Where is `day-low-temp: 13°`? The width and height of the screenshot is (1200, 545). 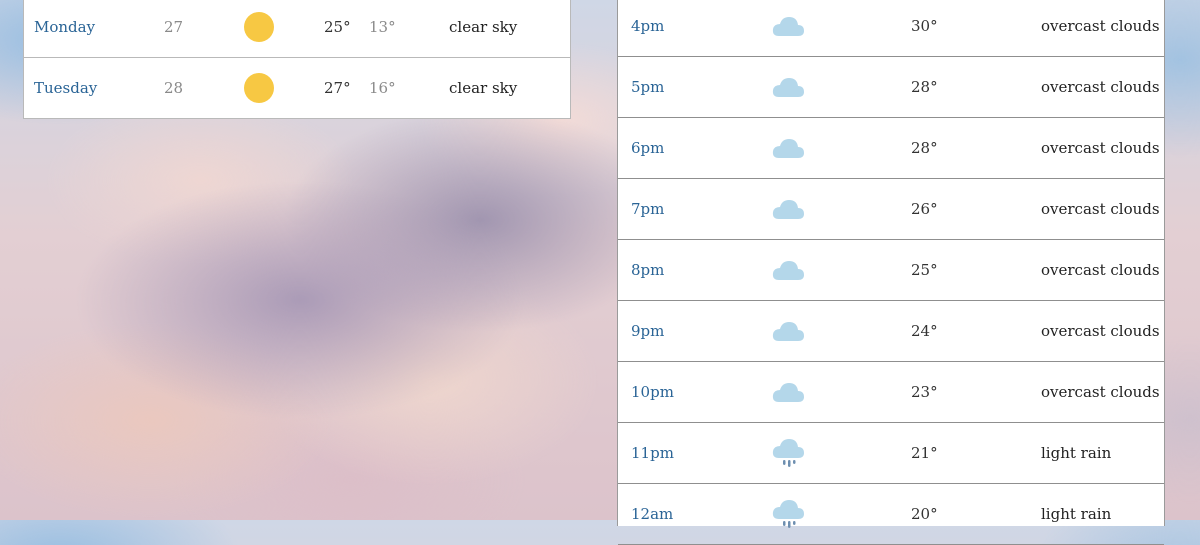 day-low-temp: 13° is located at coordinates (382, 27).